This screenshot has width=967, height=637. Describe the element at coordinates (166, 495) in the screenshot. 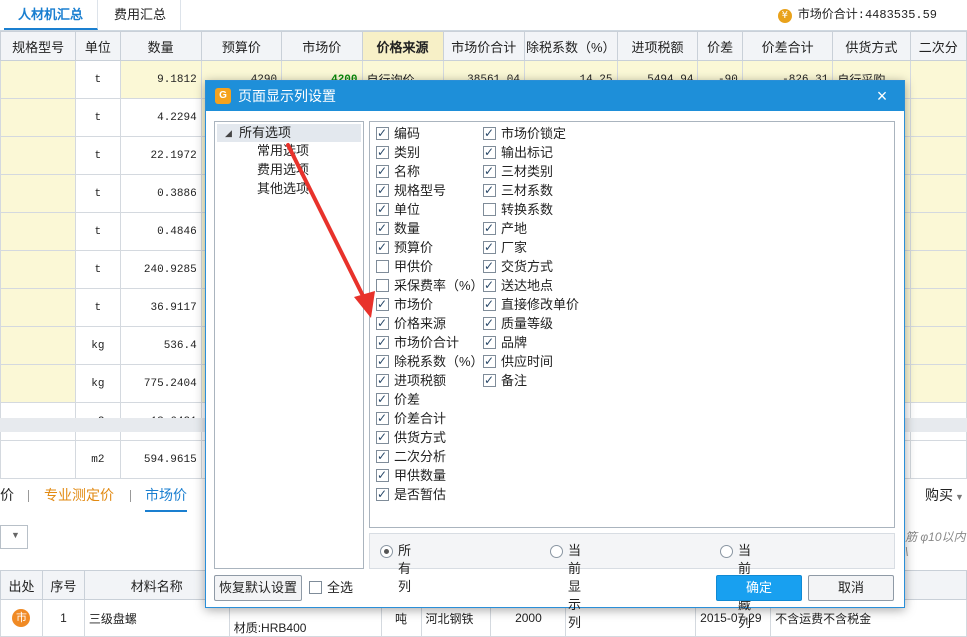

I see `tab-market-price: 市场价` at that location.